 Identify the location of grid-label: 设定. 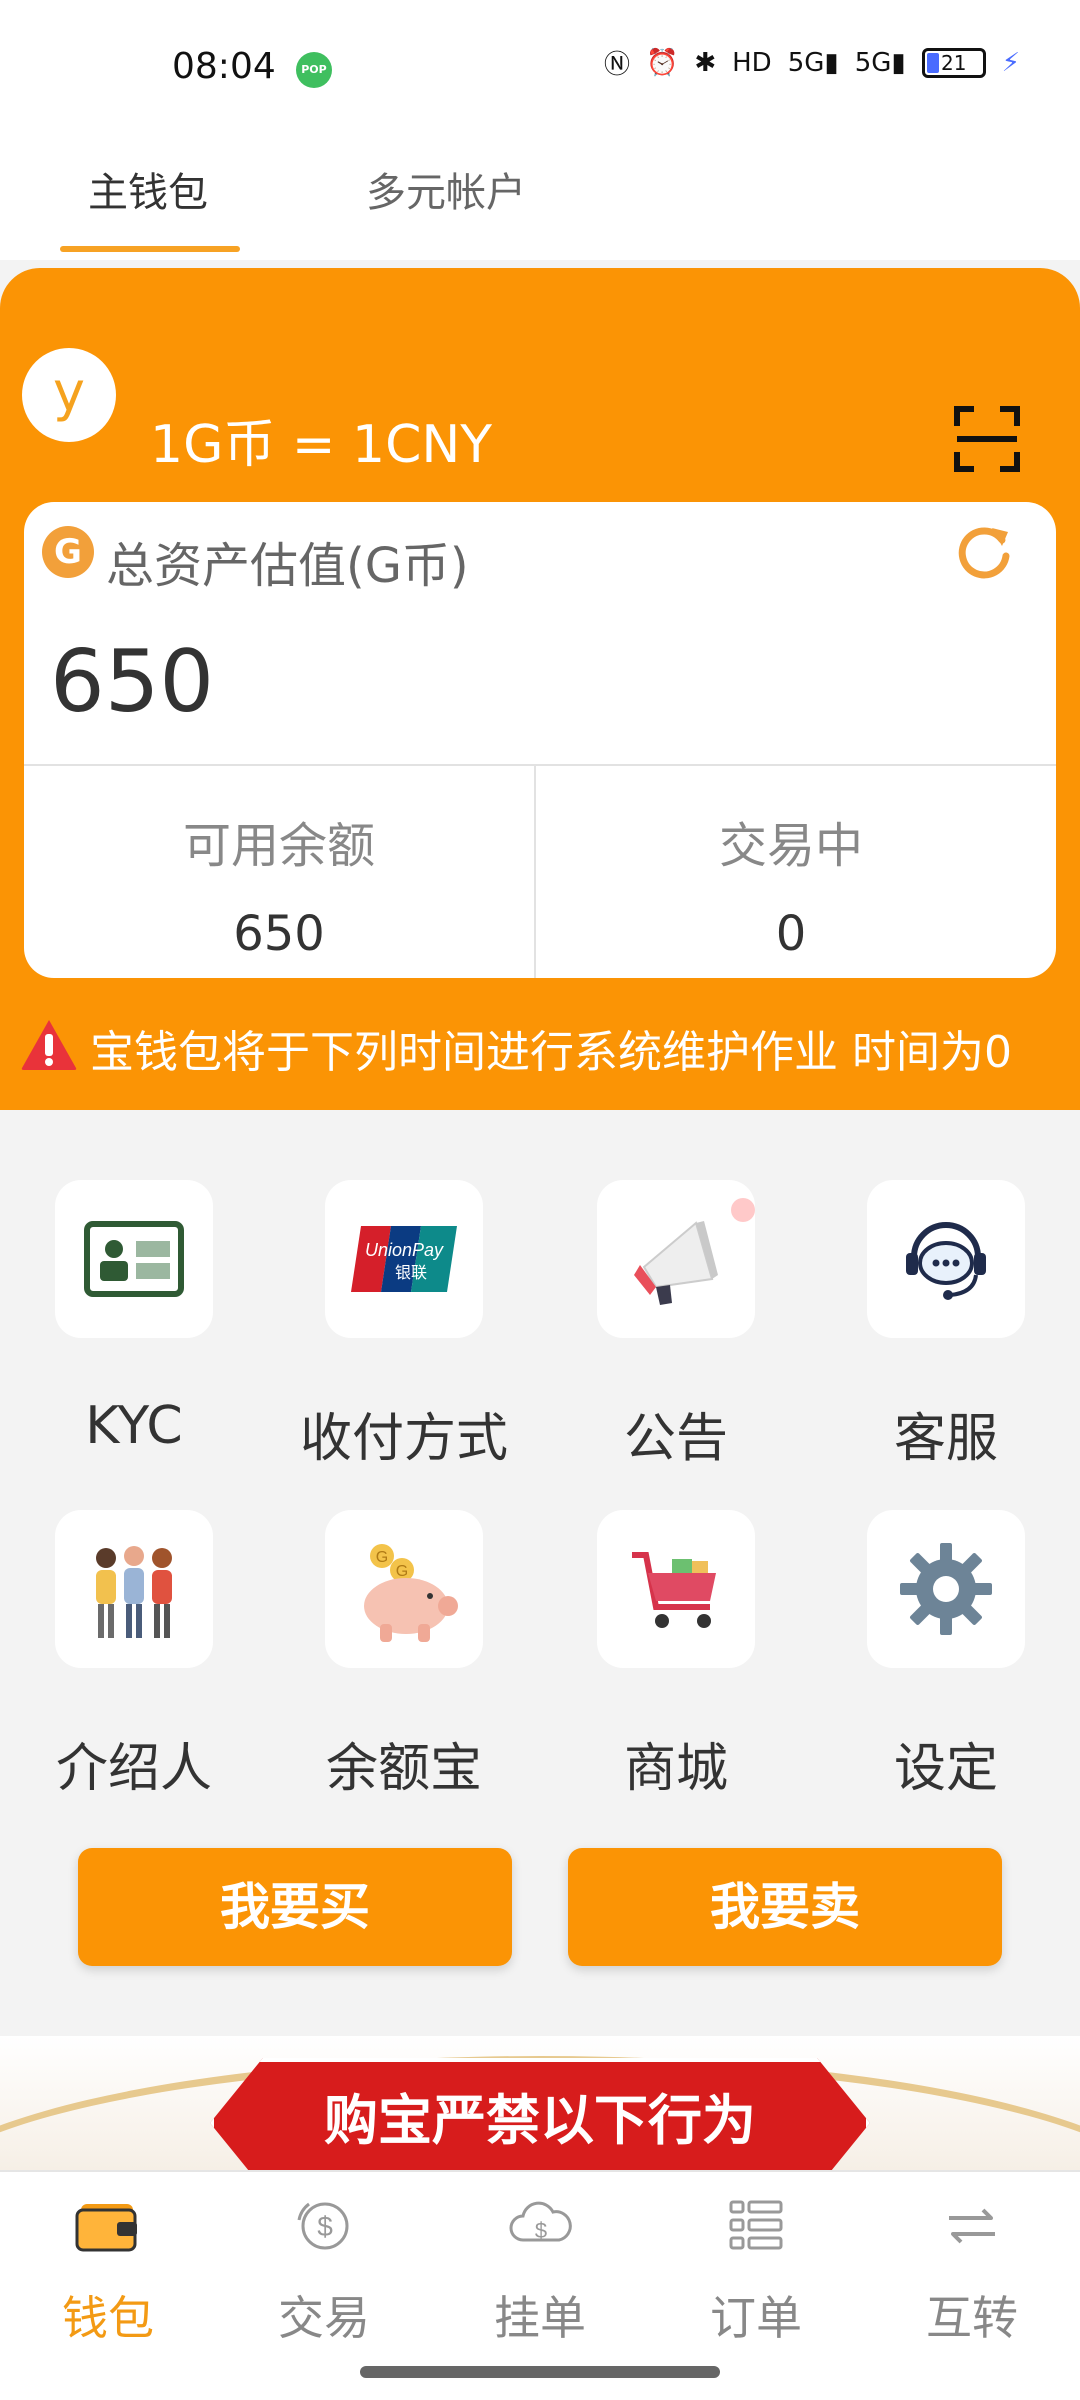
(945, 1769).